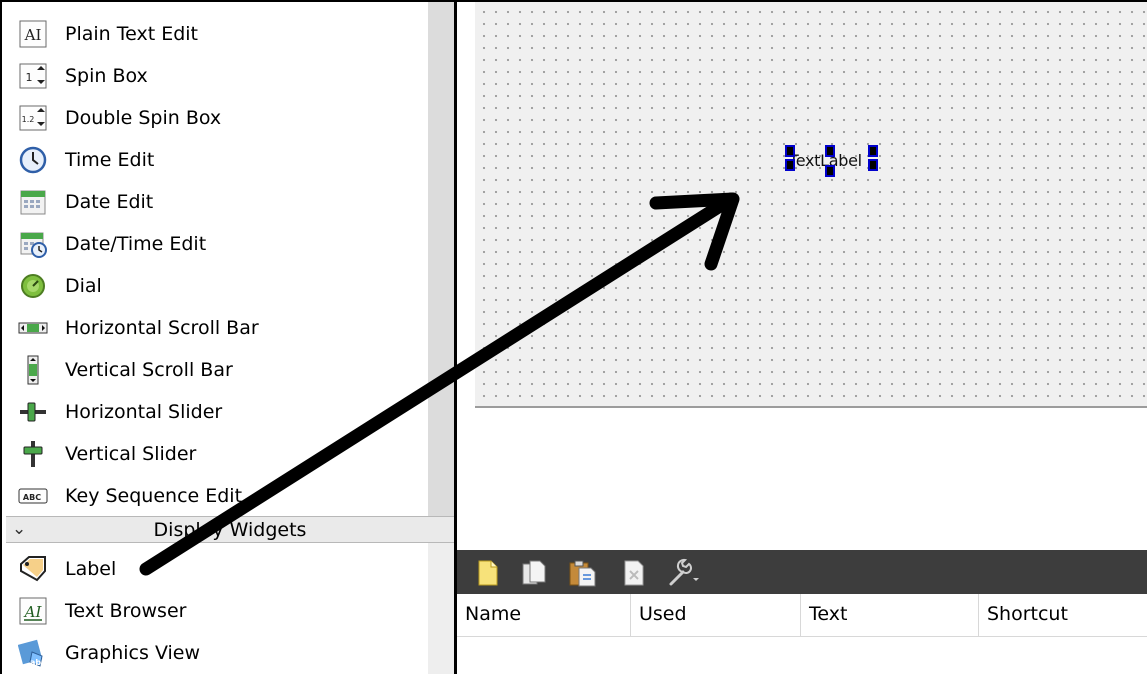  I want to click on widget-item-label: Graphics View, so click(133, 653).